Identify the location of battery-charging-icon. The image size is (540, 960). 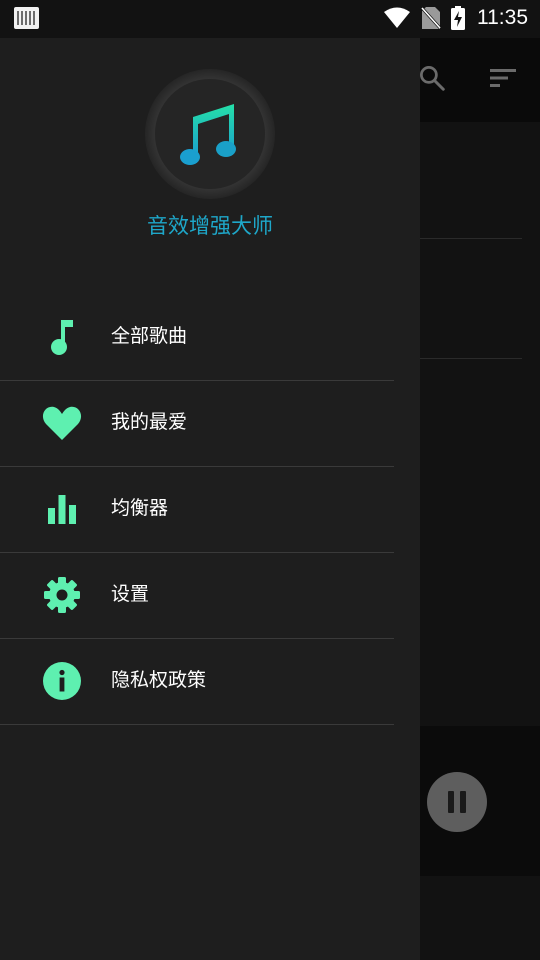
(458, 18).